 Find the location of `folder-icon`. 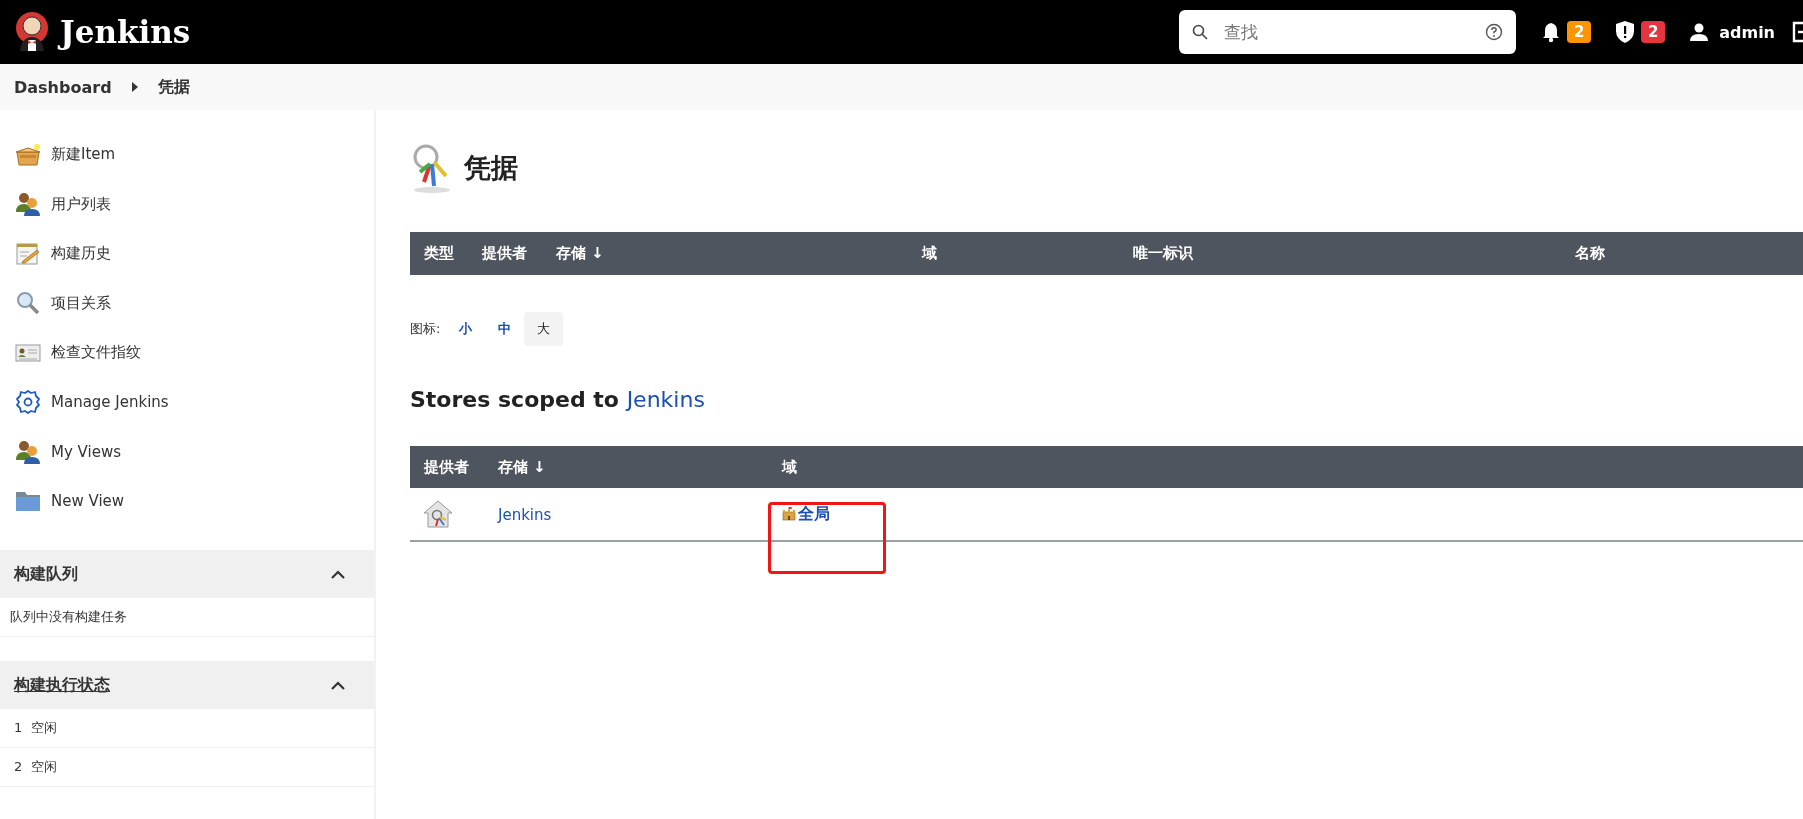

folder-icon is located at coordinates (28, 501).